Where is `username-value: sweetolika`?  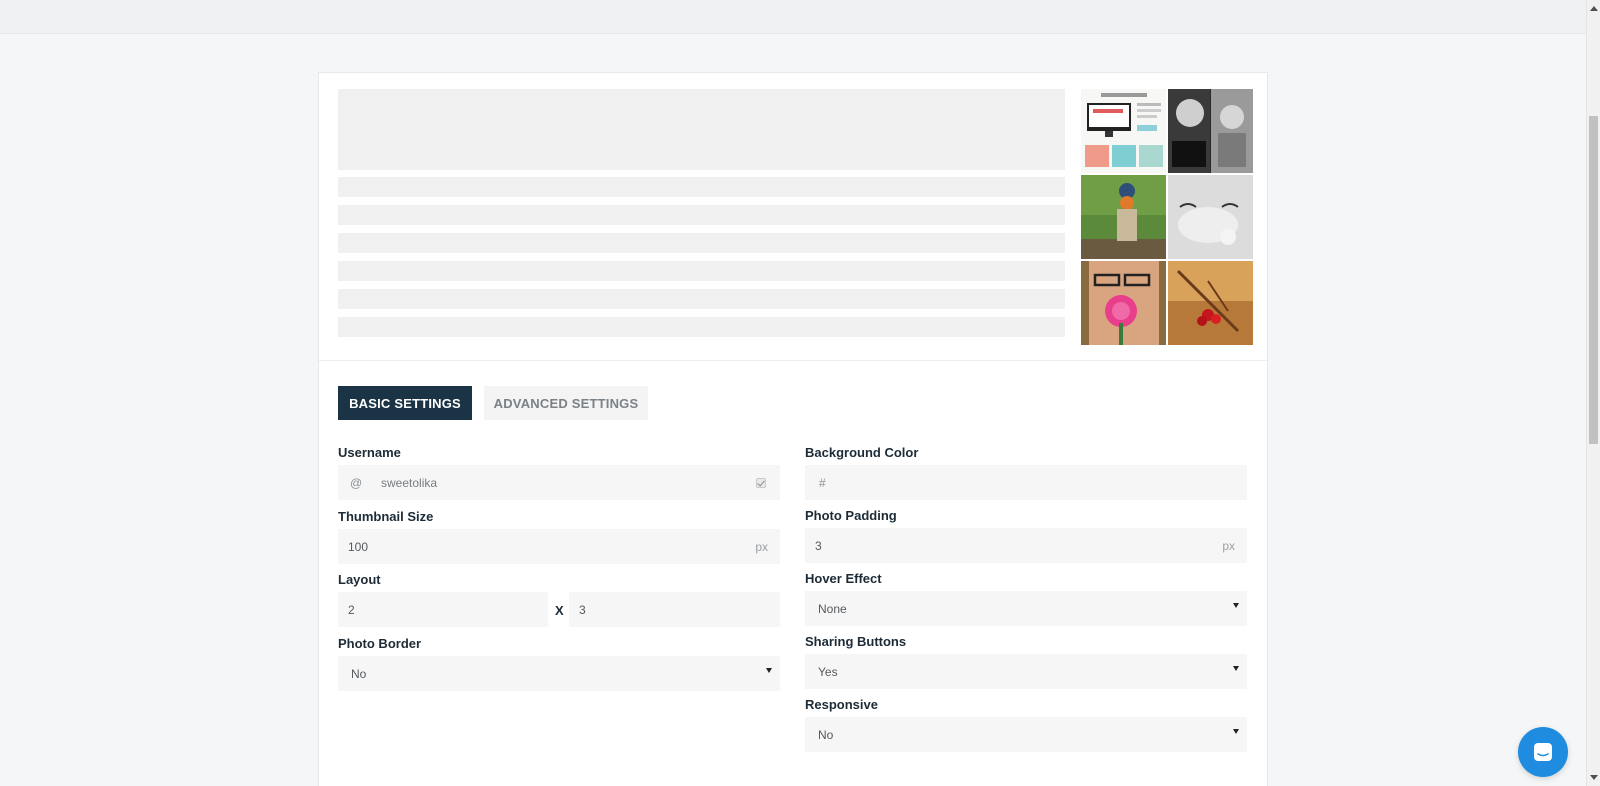
username-value: sweetolika is located at coordinates (409, 483).